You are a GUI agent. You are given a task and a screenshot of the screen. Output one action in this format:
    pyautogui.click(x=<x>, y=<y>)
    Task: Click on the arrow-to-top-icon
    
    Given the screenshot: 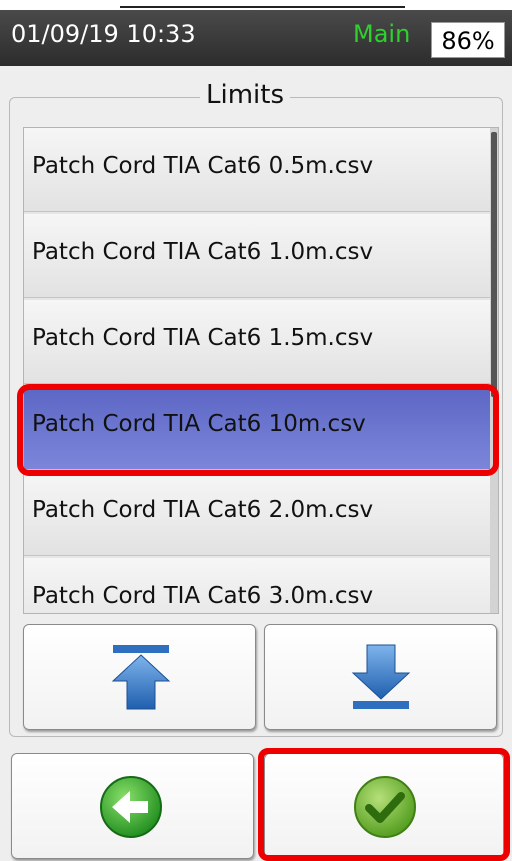 What is the action you would take?
    pyautogui.click(x=141, y=677)
    